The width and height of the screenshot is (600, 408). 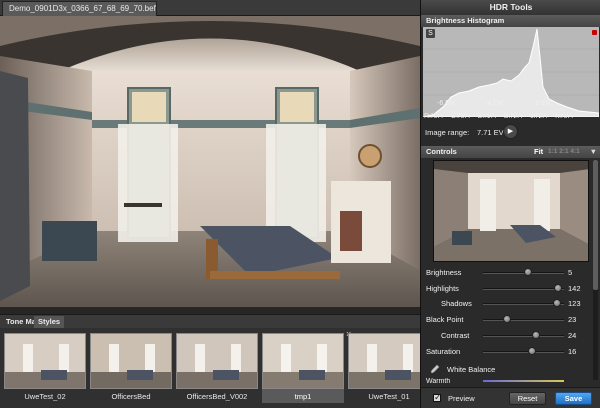 What do you see at coordinates (443, 351) in the screenshot?
I see `slider-label: Saturation` at bounding box center [443, 351].